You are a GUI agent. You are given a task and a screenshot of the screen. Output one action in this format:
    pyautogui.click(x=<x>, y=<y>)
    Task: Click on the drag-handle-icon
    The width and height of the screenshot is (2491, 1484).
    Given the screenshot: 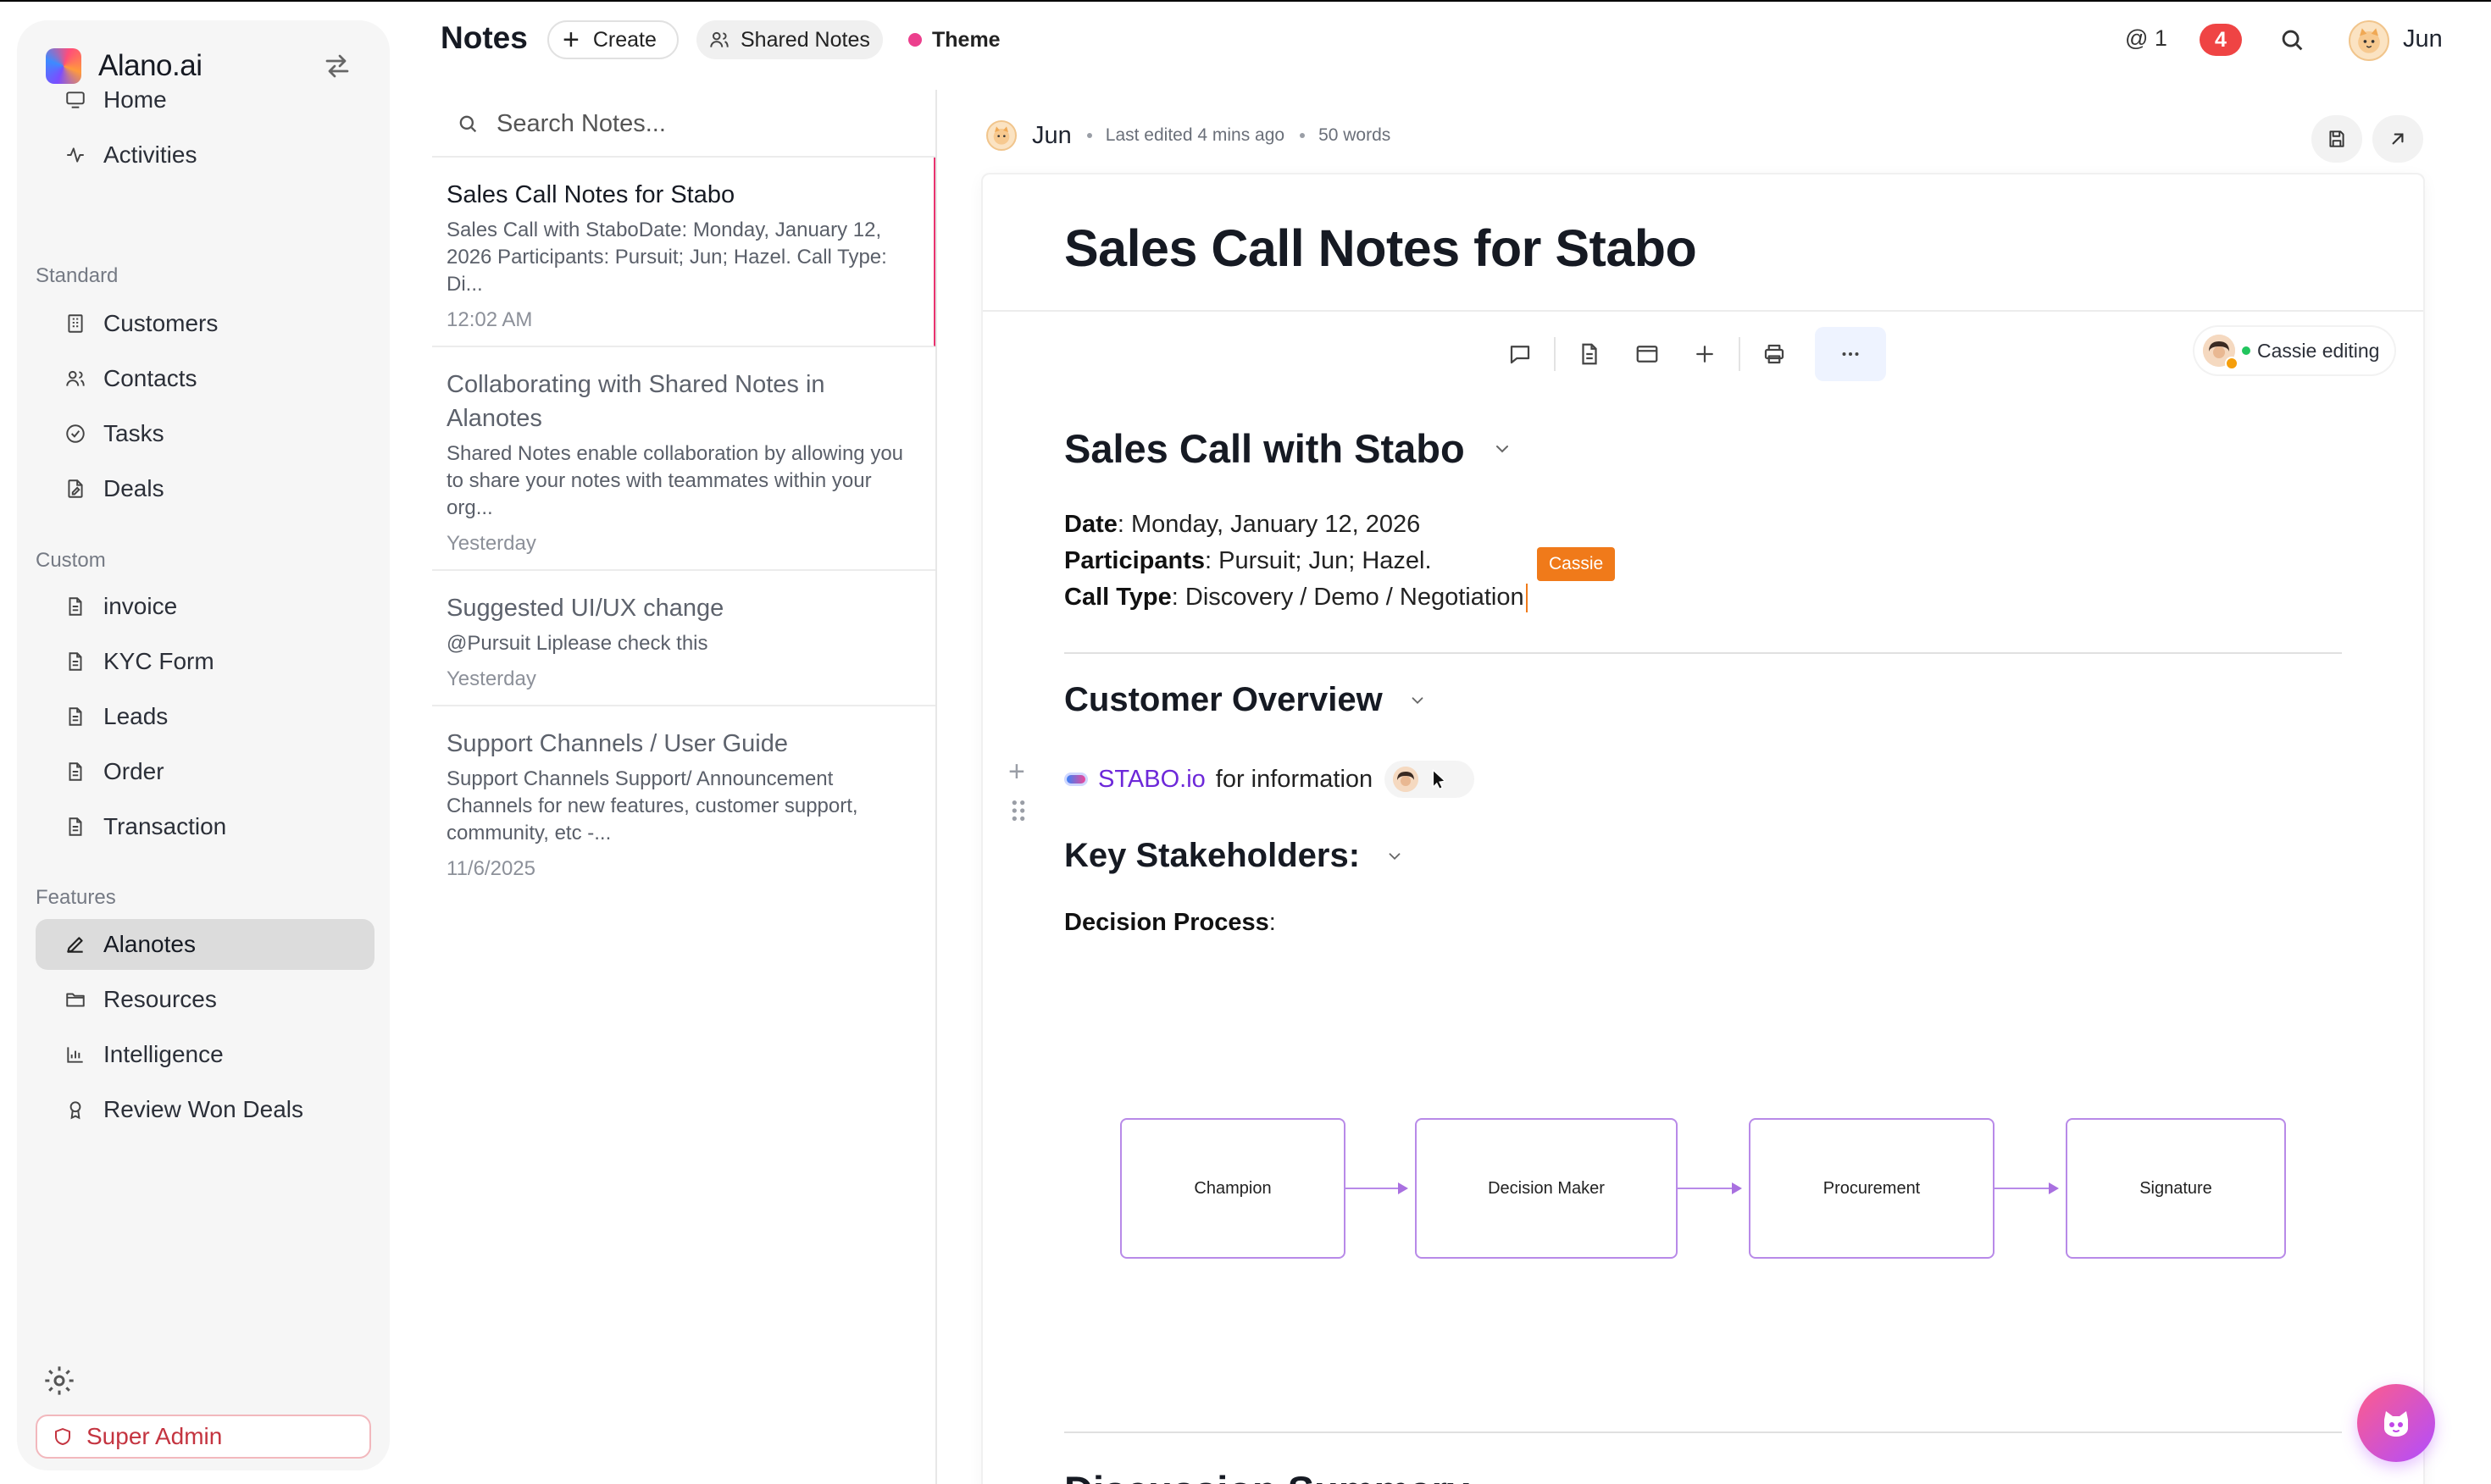 What is the action you would take?
    pyautogui.click(x=1018, y=810)
    